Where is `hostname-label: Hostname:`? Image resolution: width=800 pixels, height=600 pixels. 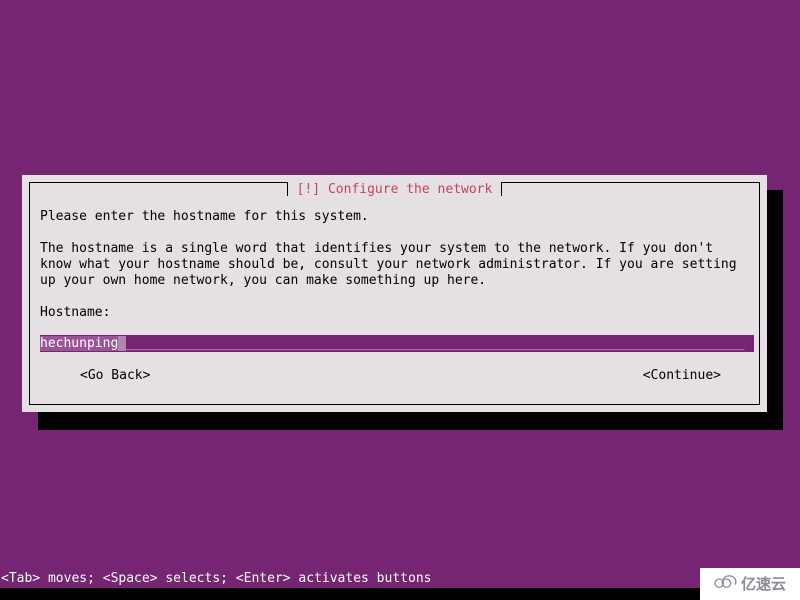 hostname-label: Hostname: is located at coordinates (75, 312).